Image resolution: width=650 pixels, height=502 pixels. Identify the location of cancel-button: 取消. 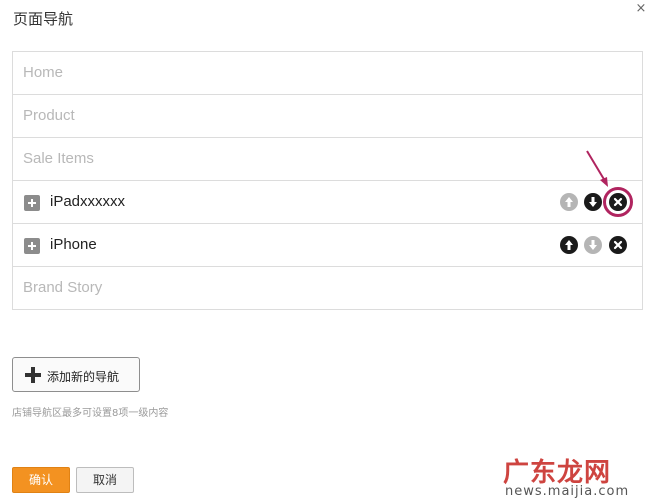
(105, 480).